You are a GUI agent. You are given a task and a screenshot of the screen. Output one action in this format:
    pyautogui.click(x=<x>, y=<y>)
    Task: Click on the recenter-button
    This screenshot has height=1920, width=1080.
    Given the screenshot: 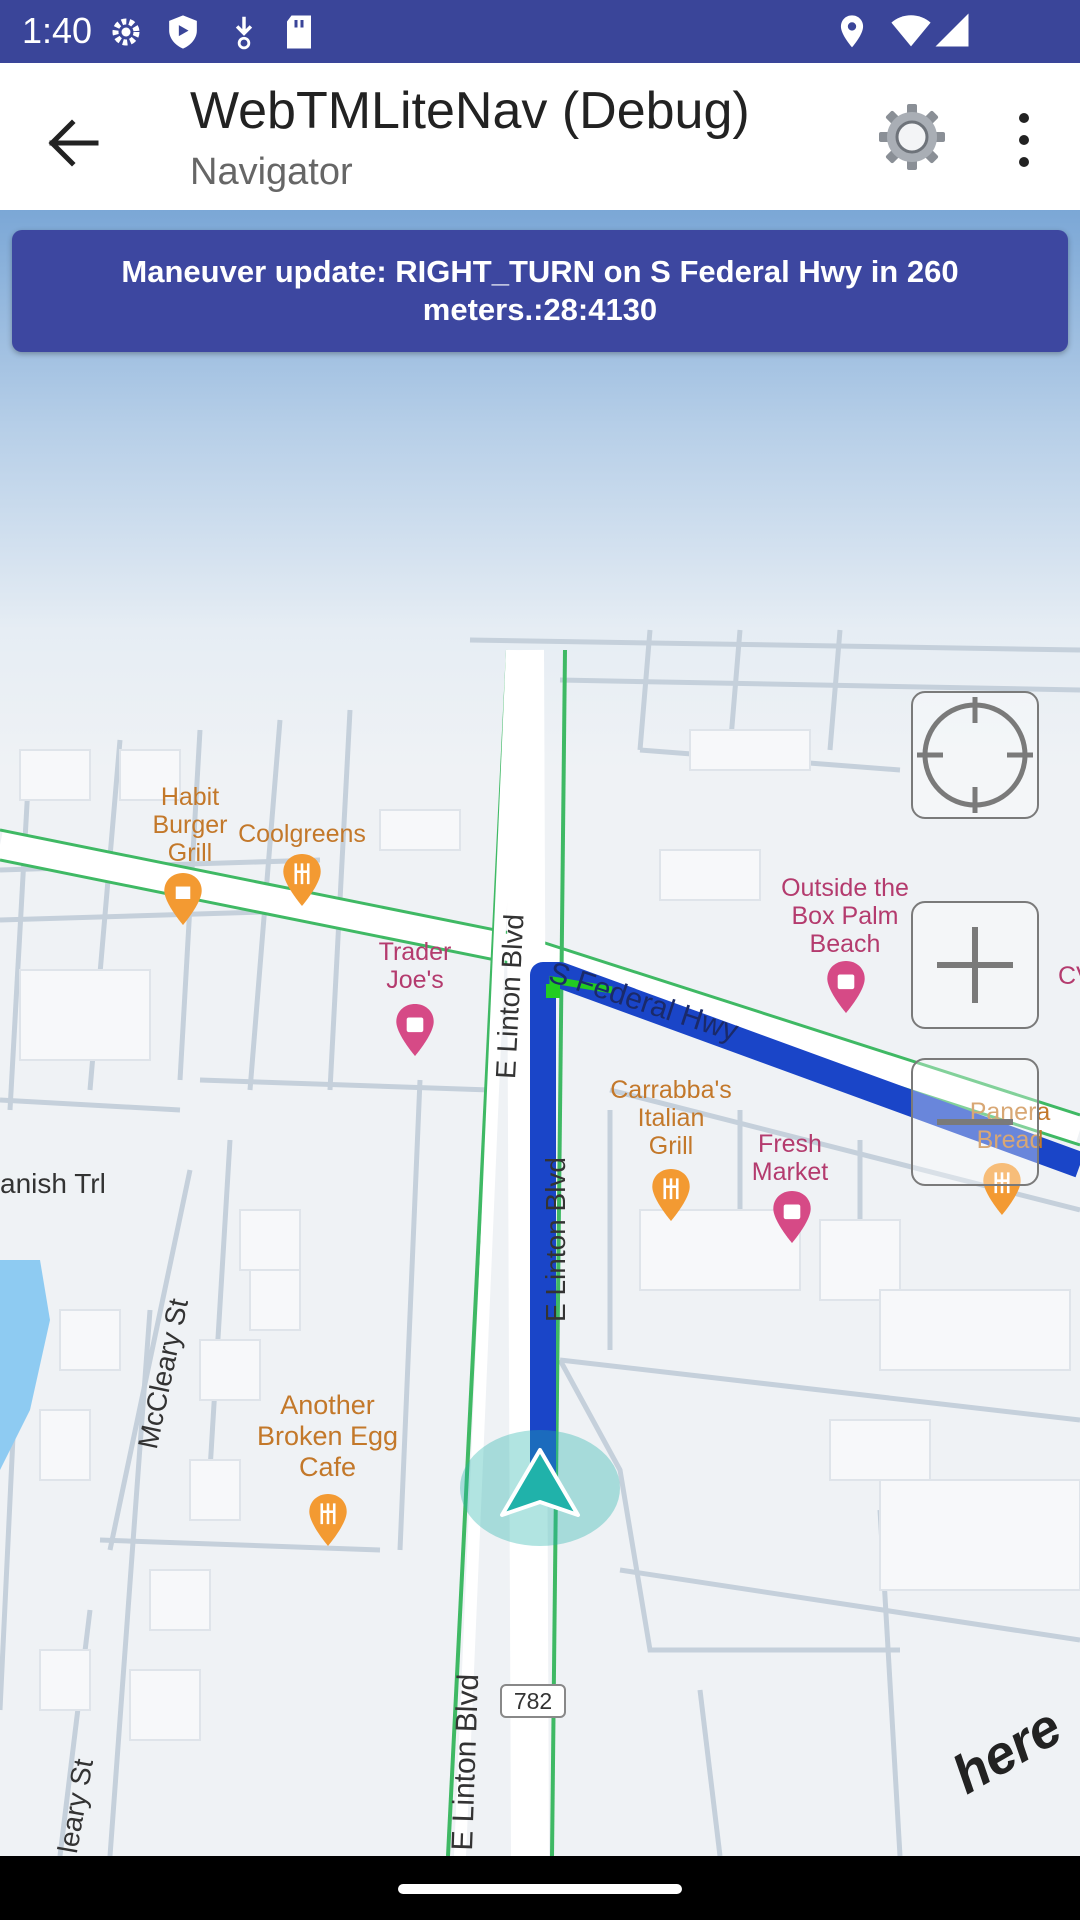 What is the action you would take?
    pyautogui.click(x=975, y=755)
    